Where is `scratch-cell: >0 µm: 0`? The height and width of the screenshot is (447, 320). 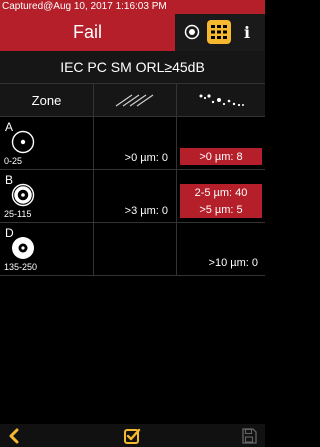 scratch-cell: >0 µm: 0 is located at coordinates (135, 143).